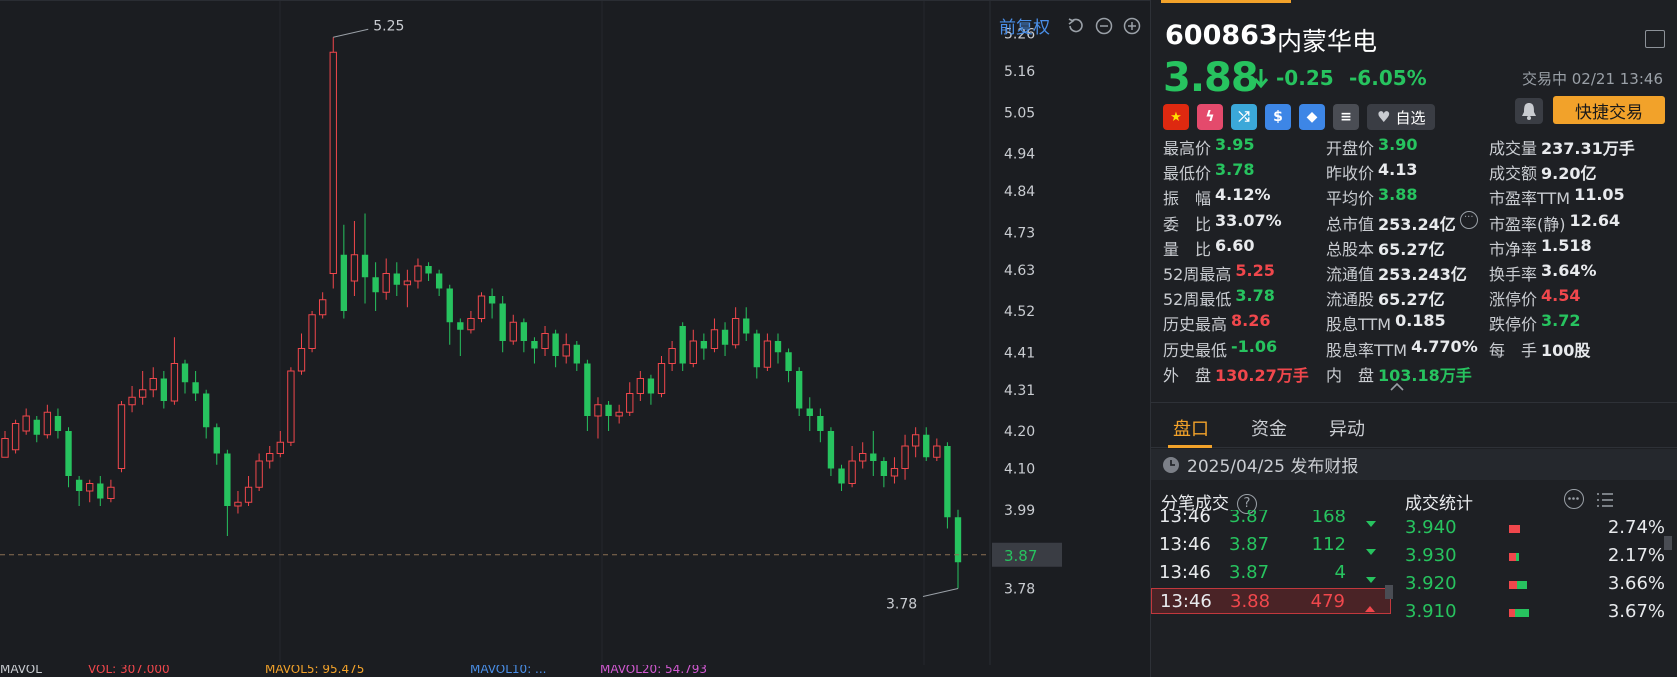  What do you see at coordinates (1372, 197) in the screenshot?
I see `stat-c2-2: 平均价 3.88` at bounding box center [1372, 197].